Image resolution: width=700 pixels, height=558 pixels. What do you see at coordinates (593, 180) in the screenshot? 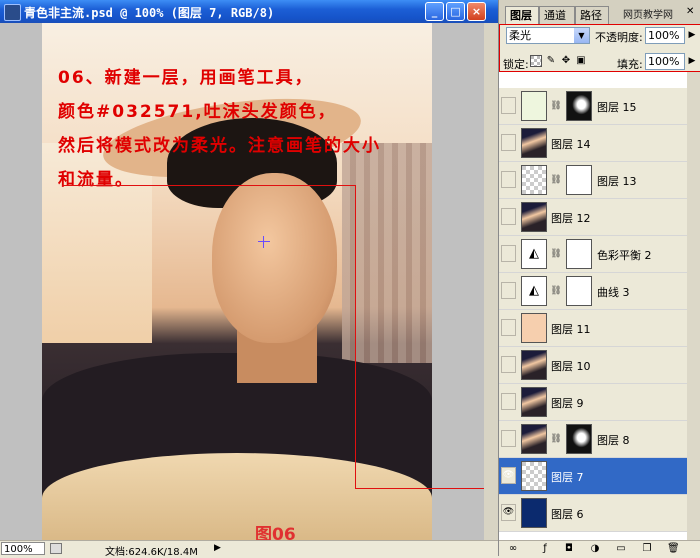
I see `layer-row: ⛓ 图层 13` at bounding box center [593, 180].